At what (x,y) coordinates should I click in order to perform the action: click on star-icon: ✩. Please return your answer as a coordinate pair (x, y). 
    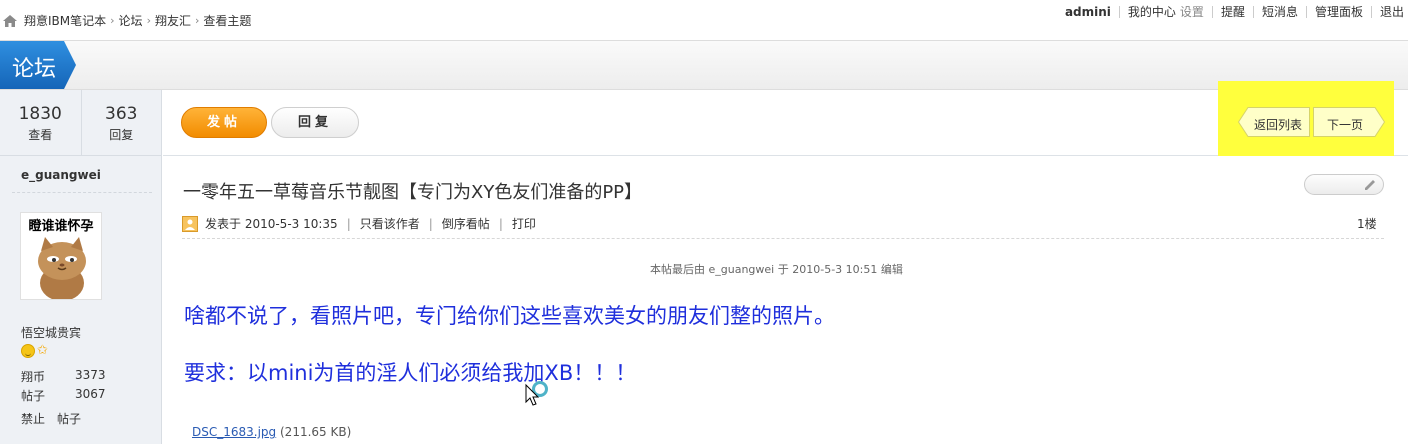
    Looking at the image, I should click on (42, 350).